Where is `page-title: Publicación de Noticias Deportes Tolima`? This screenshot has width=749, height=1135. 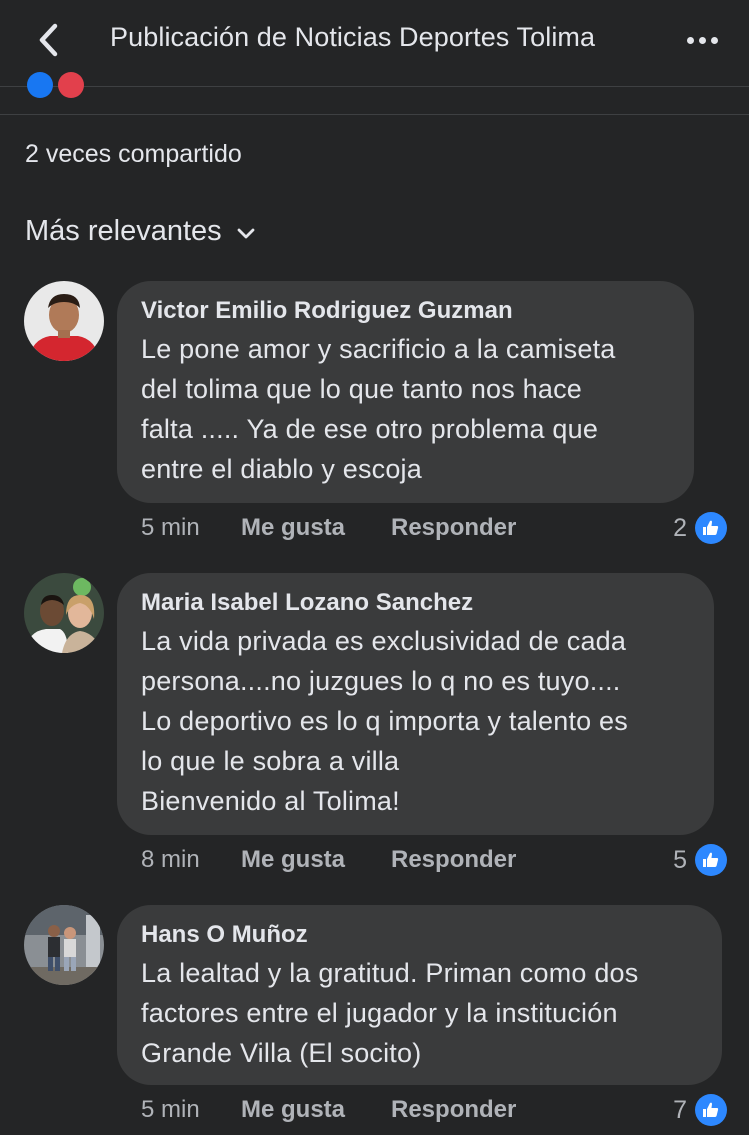
page-title: Publicación de Noticias Deportes Tolima is located at coordinates (353, 37).